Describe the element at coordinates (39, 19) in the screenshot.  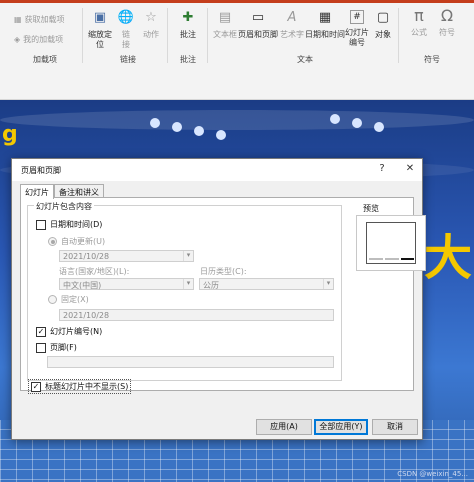
I see `get-addins-button: ▦ 获取加载项` at that location.